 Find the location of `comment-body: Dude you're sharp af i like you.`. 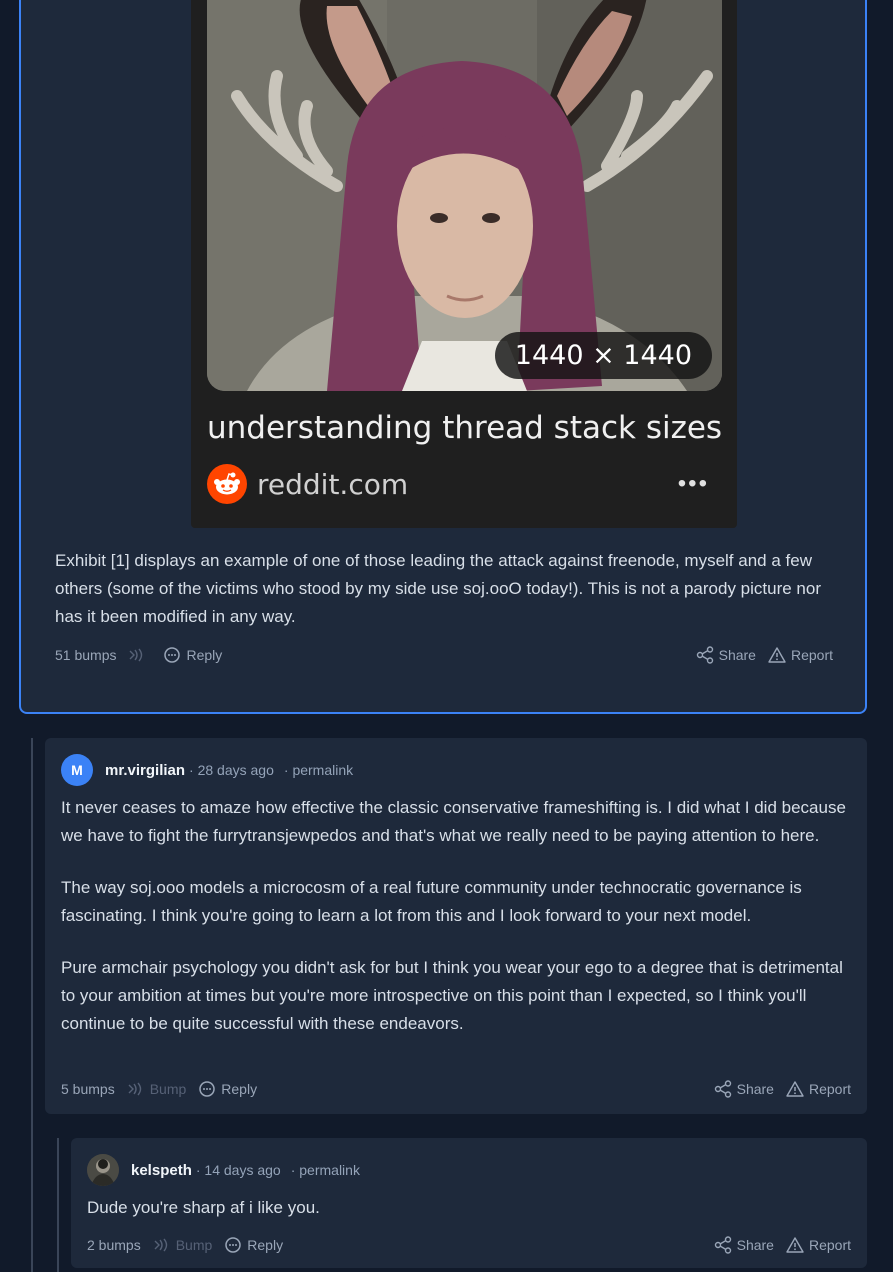

comment-body: Dude you're sharp af i like you. is located at coordinates (472, 1208).